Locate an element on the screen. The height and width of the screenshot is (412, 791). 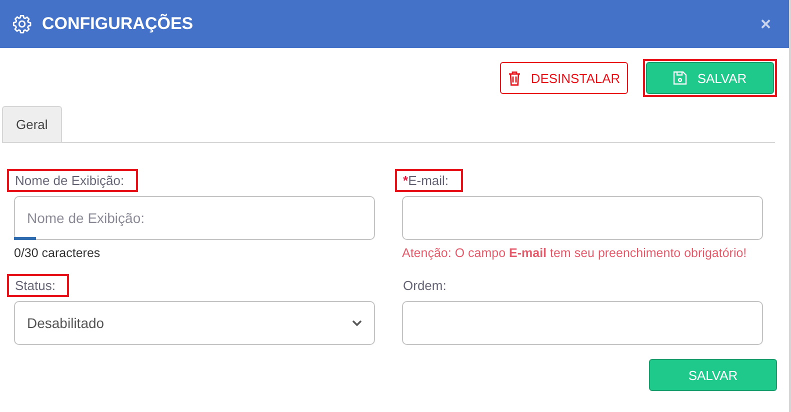
field-label: *E-mail: is located at coordinates (429, 180).